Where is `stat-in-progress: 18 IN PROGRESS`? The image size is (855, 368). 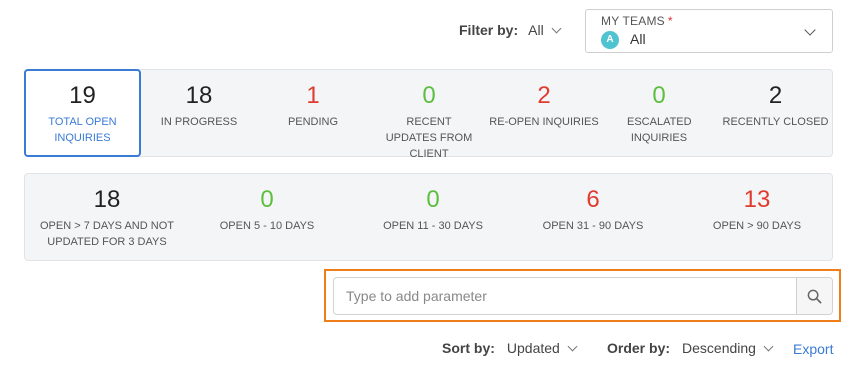
stat-in-progress: 18 IN PROGRESS is located at coordinates (199, 113).